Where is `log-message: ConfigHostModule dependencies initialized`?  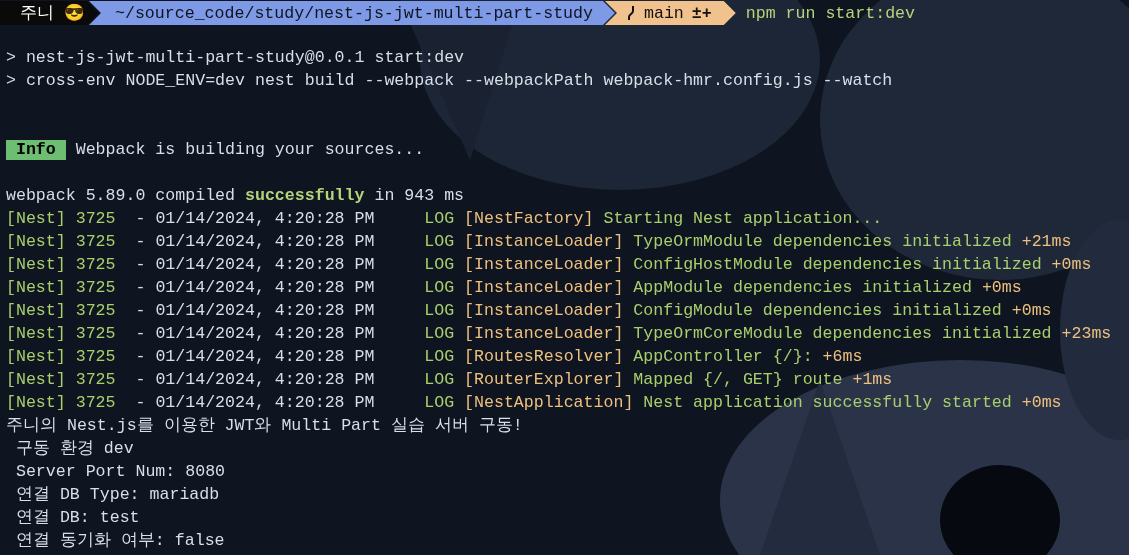
log-message: ConfigHostModule dependencies initialized is located at coordinates (837, 265).